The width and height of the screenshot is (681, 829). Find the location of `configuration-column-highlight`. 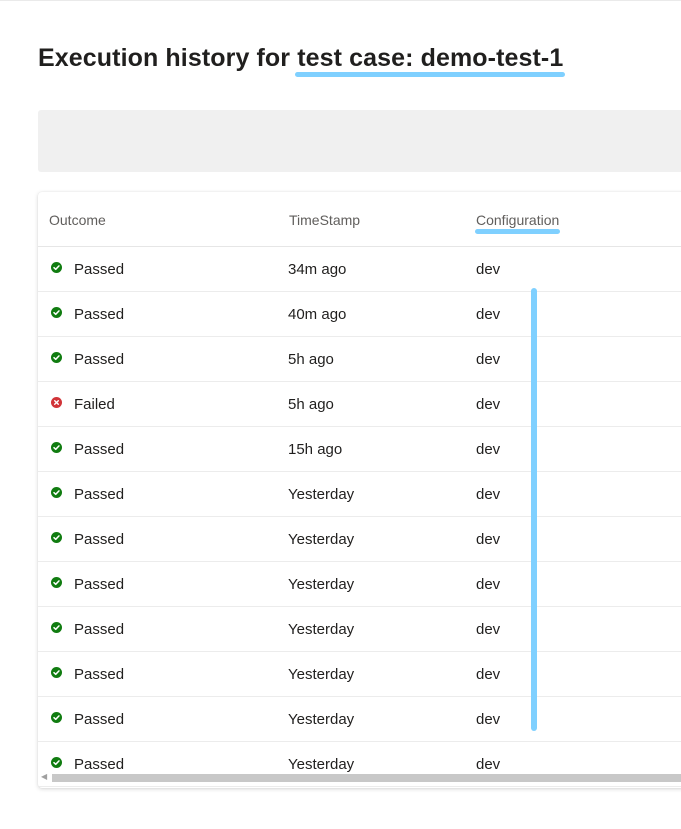

configuration-column-highlight is located at coordinates (534, 509).